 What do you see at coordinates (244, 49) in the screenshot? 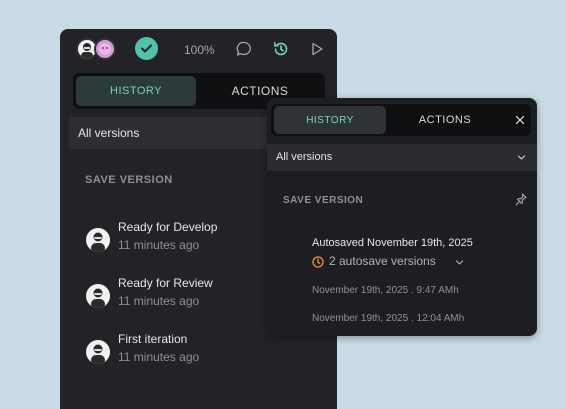
I see `comment-icon` at bounding box center [244, 49].